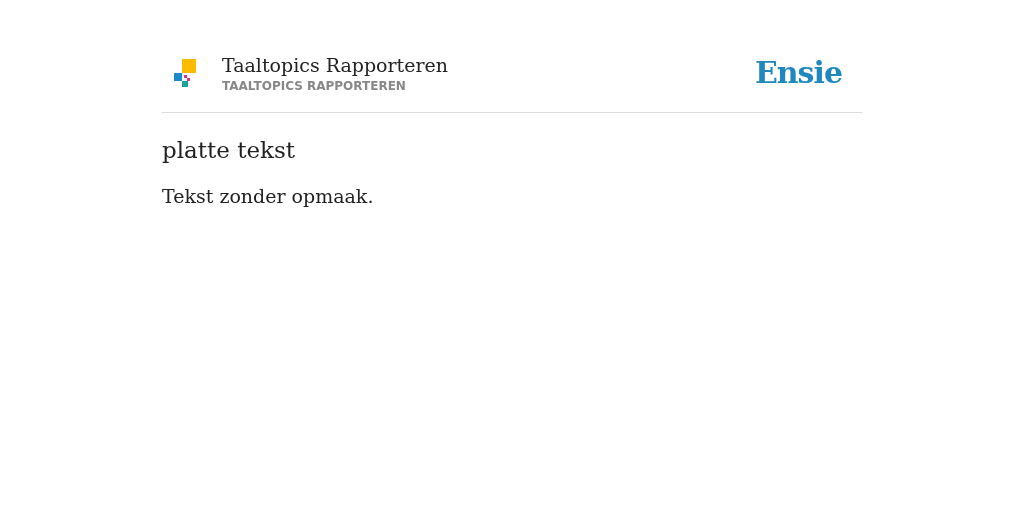 Image resolution: width=1024 pixels, height=512 pixels. I want to click on brand-logo: Ensie, so click(798, 72).